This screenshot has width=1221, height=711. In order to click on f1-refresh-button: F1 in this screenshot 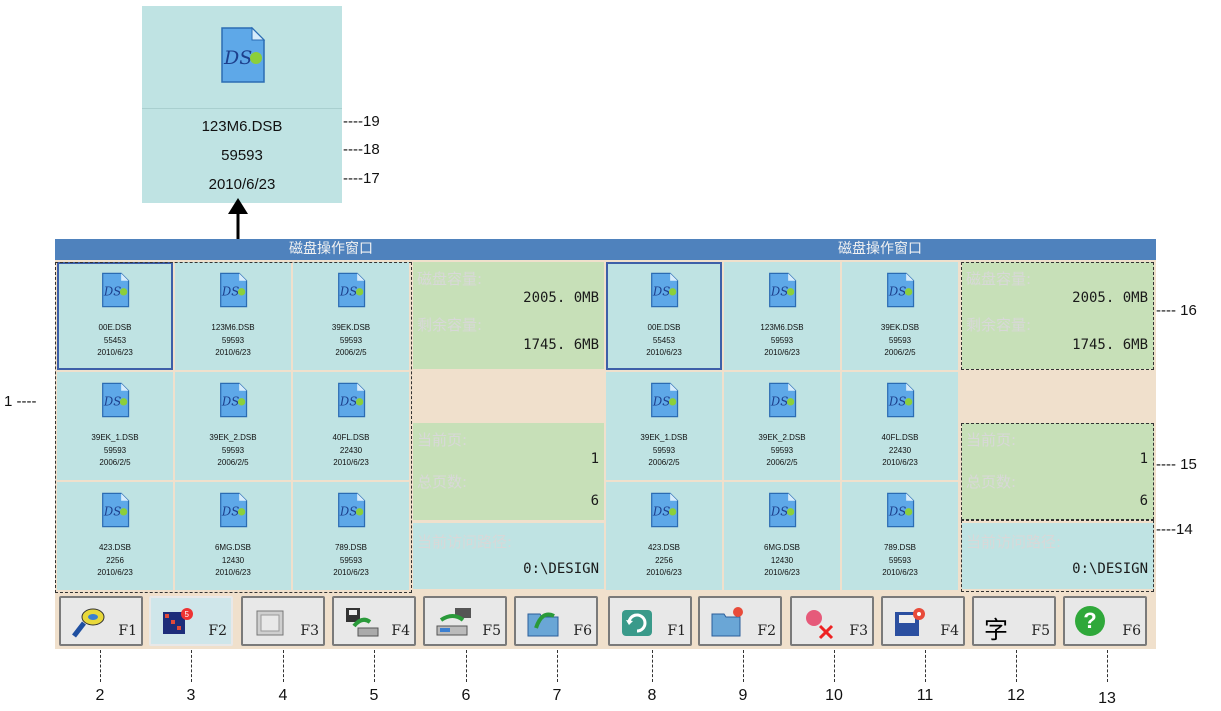, I will do `click(650, 621)`.